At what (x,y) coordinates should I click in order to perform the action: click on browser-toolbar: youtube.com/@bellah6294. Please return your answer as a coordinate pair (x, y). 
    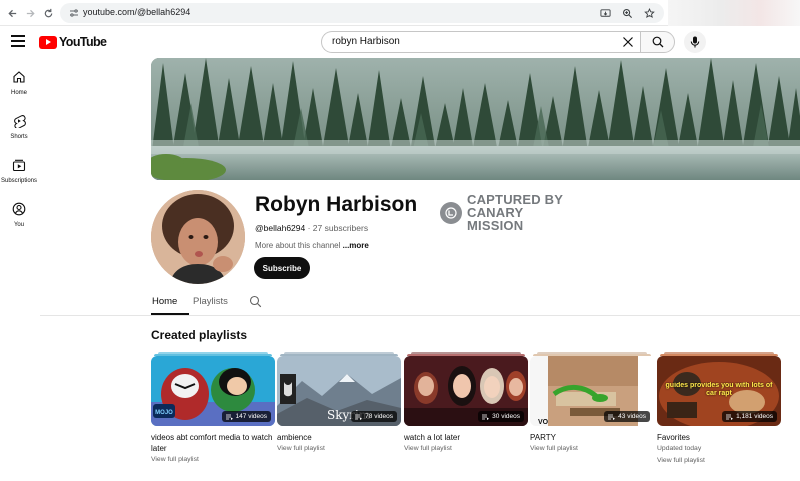
    Looking at the image, I should click on (400, 13).